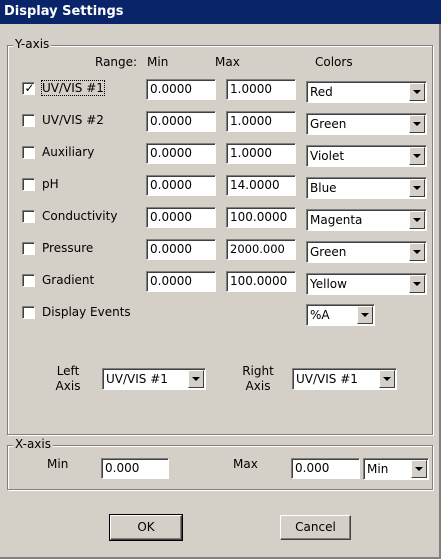 This screenshot has width=441, height=559. I want to click on color-select-uvvis1: Red, so click(366, 92).